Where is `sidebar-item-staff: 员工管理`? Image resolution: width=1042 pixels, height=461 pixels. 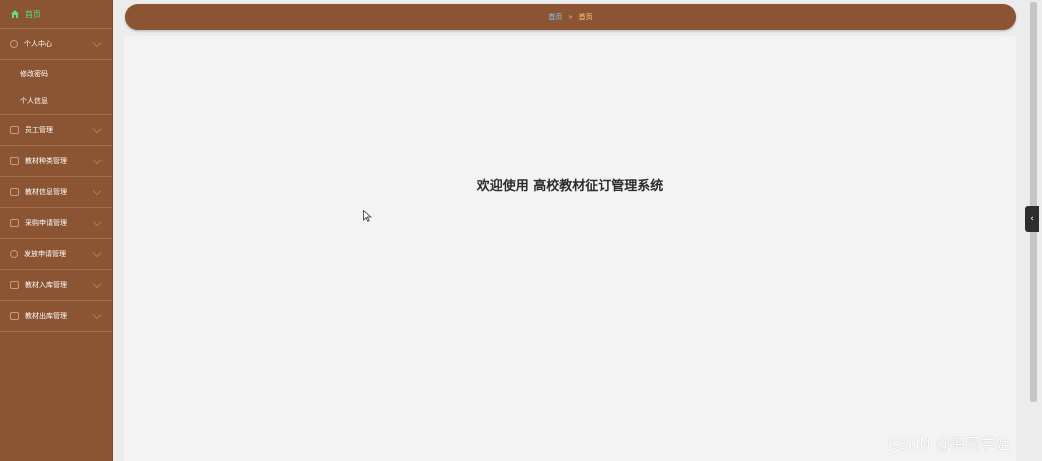 sidebar-item-staff: 员工管理 is located at coordinates (56, 130).